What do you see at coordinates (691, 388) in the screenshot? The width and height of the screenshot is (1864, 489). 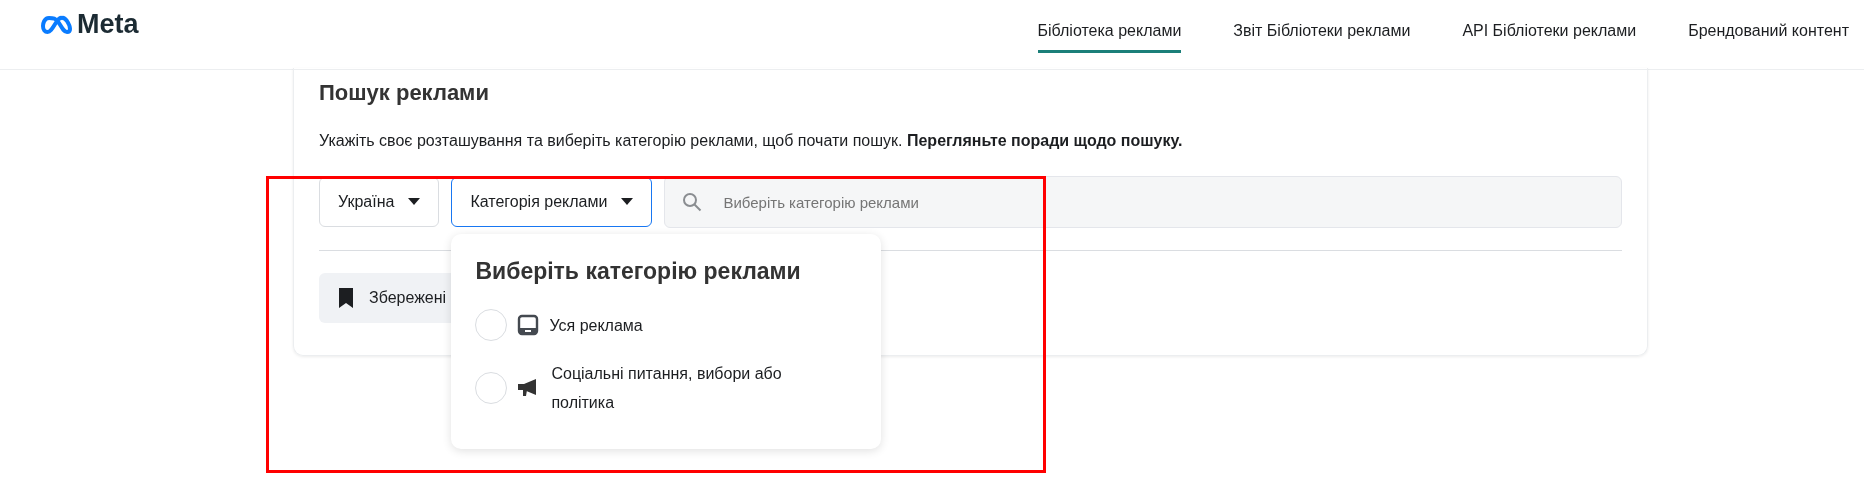 I see `option-label: Соціальні питання, вибори або політика` at bounding box center [691, 388].